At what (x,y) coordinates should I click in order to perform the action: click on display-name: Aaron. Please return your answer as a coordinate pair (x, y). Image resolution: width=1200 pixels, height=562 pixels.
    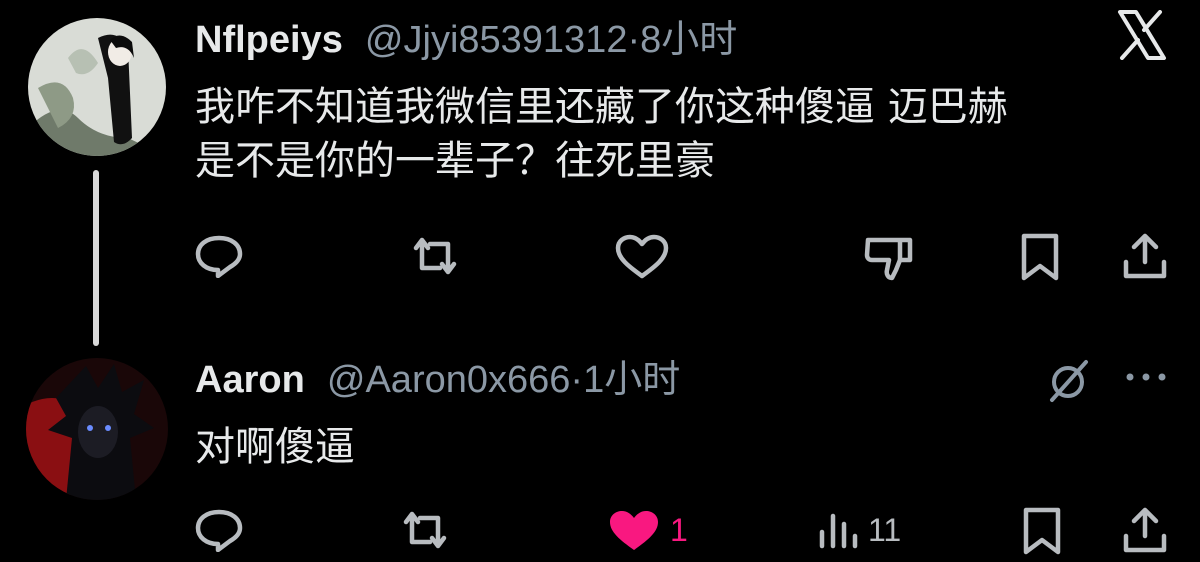
    Looking at the image, I should click on (250, 380).